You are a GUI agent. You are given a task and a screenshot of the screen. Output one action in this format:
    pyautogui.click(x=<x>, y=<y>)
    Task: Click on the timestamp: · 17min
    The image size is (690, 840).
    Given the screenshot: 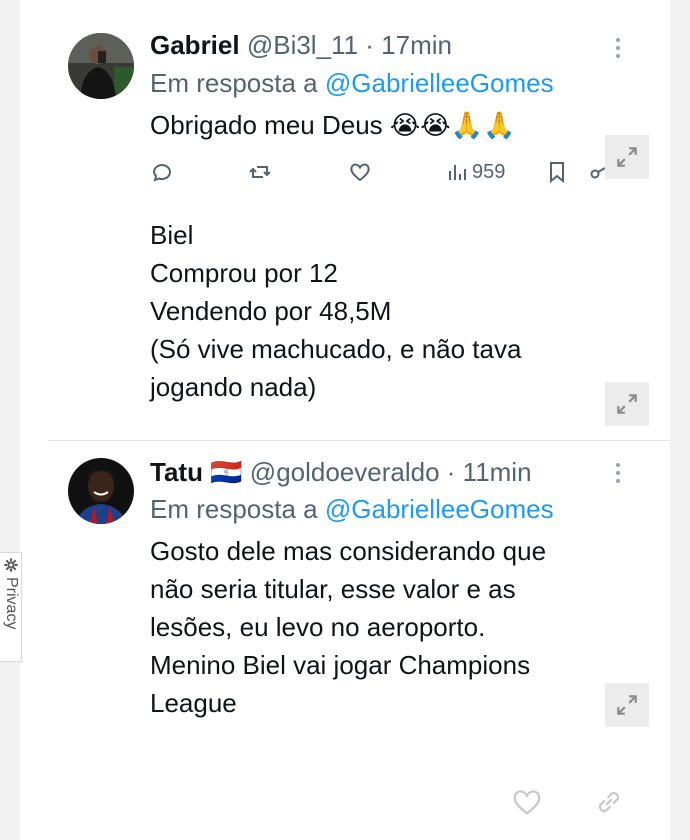 What is the action you would take?
    pyautogui.click(x=408, y=45)
    